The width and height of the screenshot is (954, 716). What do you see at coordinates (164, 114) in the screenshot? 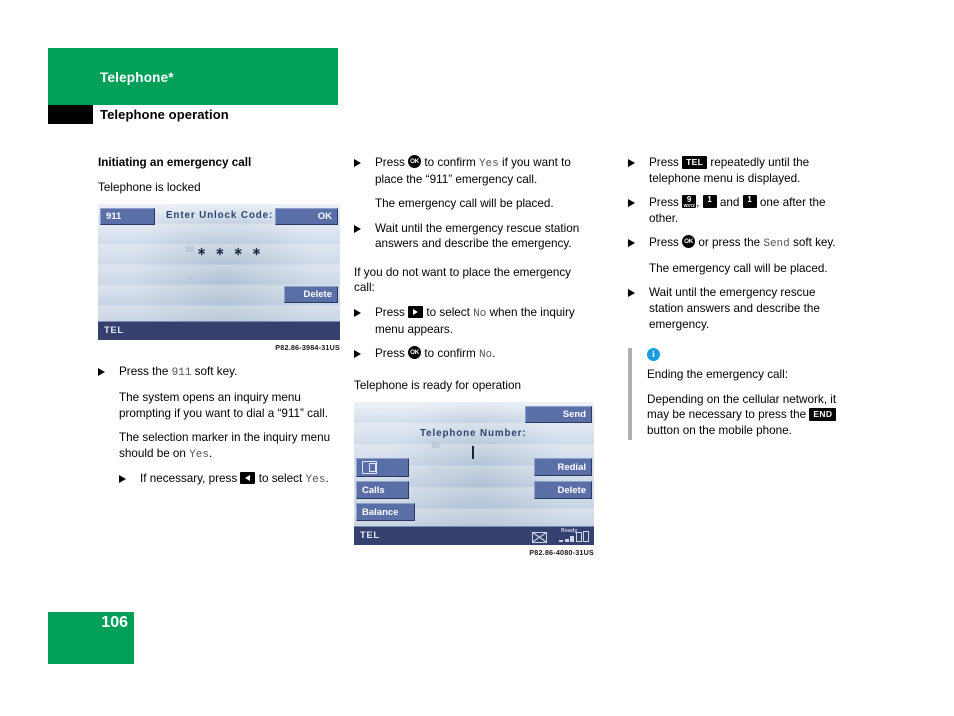
I see `section-title: Telephone operation` at bounding box center [164, 114].